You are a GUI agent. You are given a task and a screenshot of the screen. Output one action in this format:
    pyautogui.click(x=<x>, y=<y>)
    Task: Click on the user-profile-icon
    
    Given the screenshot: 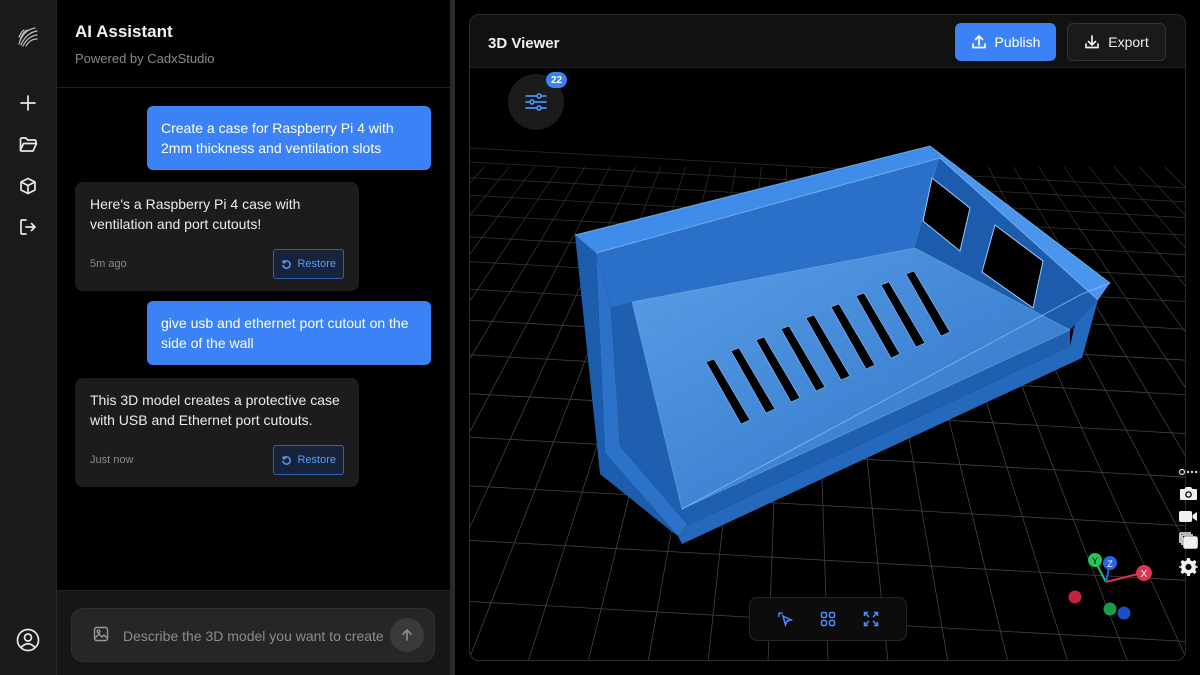 What is the action you would take?
    pyautogui.click(x=28, y=640)
    